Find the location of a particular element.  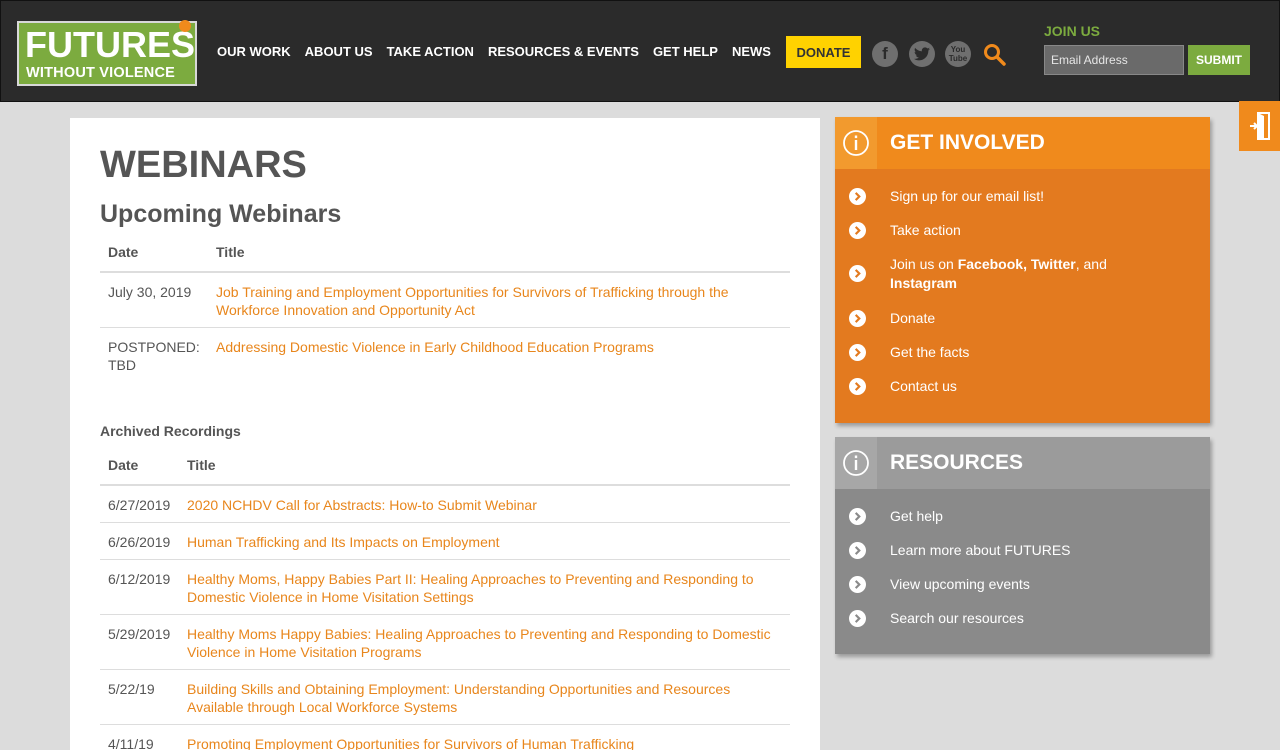

twitter-icon is located at coordinates (922, 54).